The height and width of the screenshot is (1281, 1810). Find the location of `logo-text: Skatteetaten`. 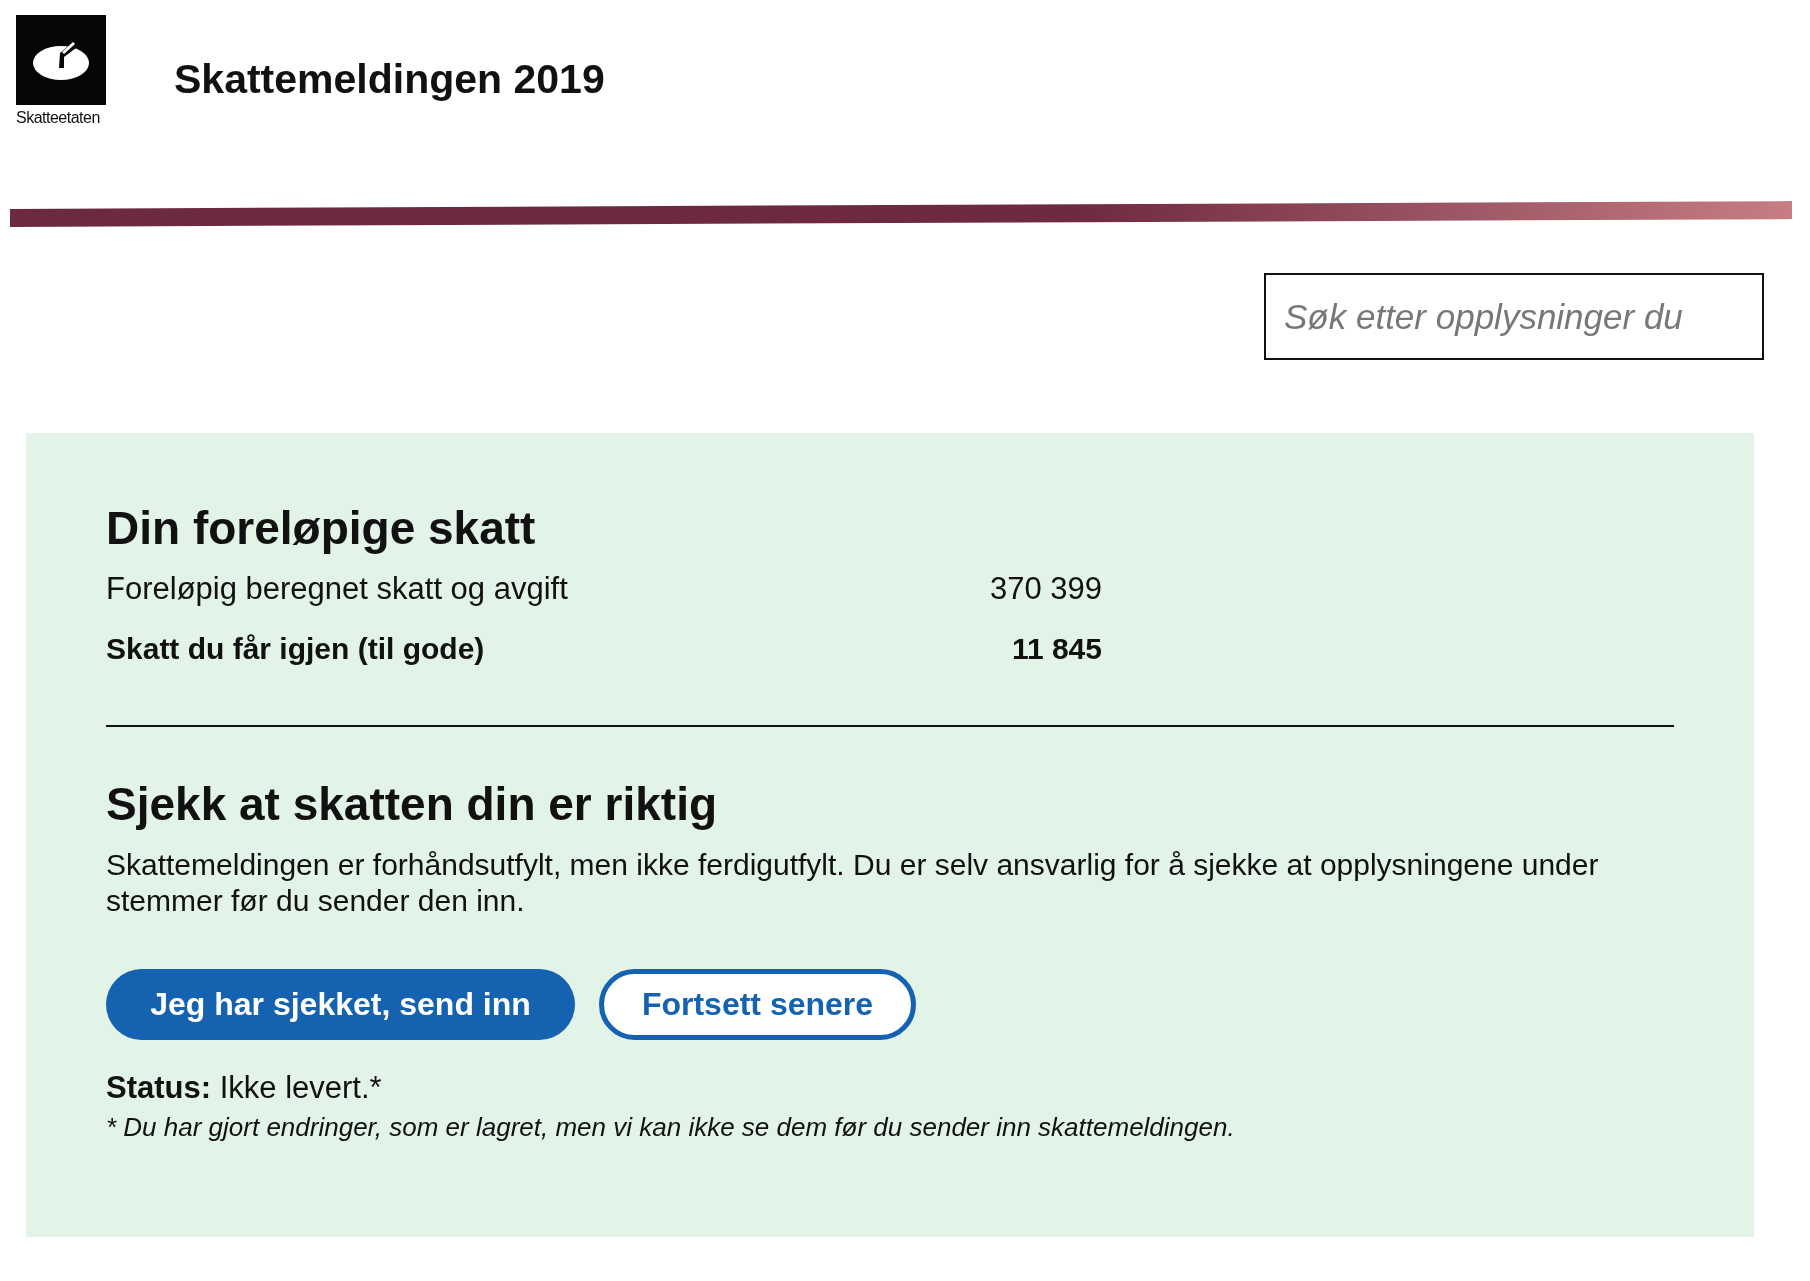

logo-text: Skatteetaten is located at coordinates (58, 118).